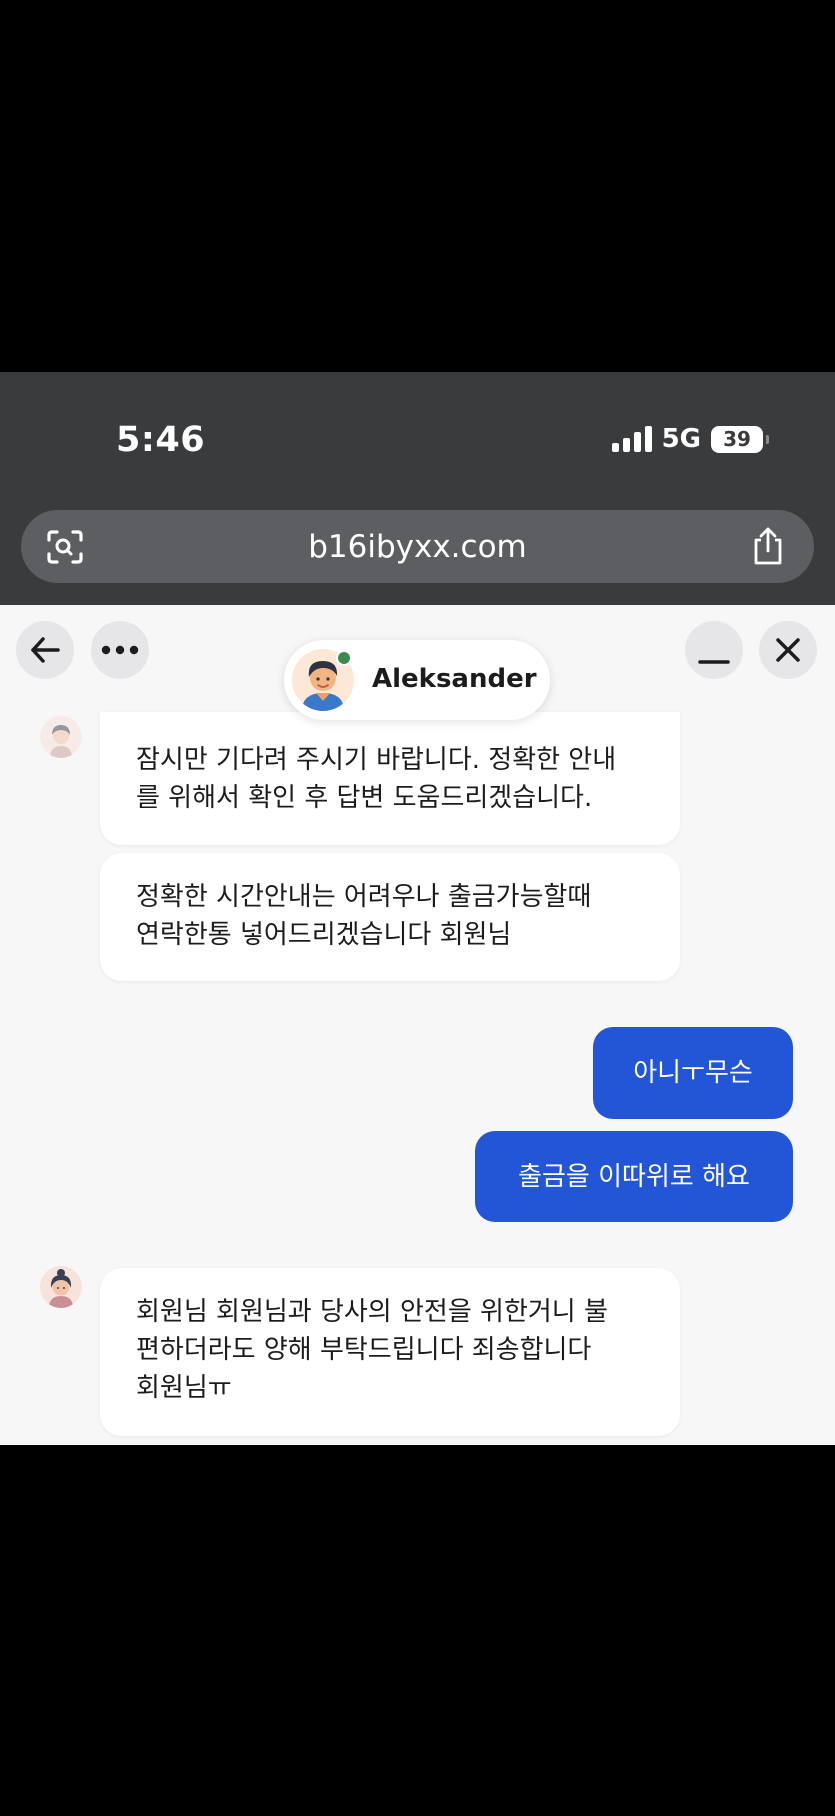 The image size is (835, 1816). Describe the element at coordinates (65, 547) in the screenshot. I see `visual-lookup-icon` at that location.